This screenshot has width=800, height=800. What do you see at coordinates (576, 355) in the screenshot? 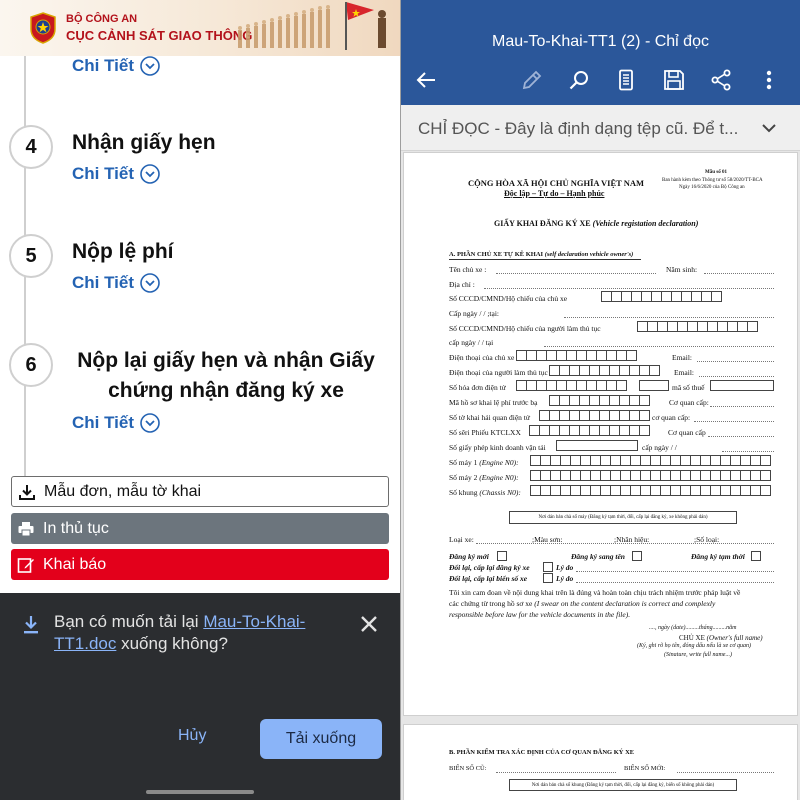
I see `owner-phone-boxes` at bounding box center [576, 355].